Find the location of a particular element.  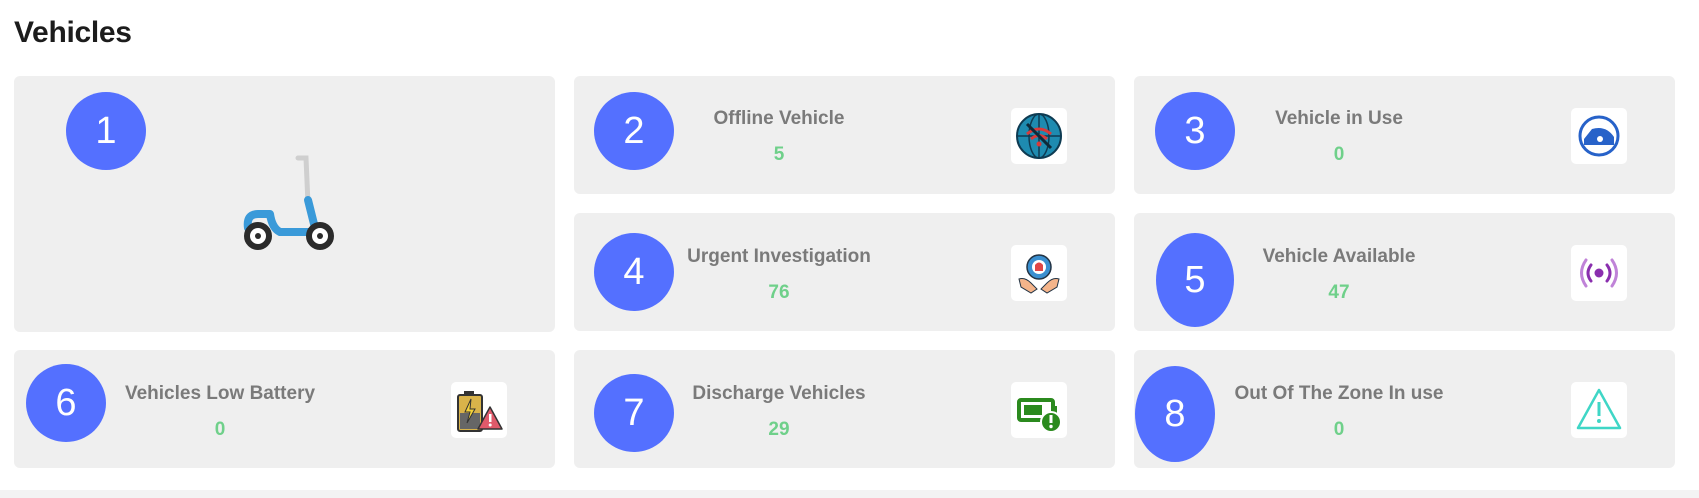

vehicle-available-card: 5 Vehicle Available 47 is located at coordinates (1404, 272).